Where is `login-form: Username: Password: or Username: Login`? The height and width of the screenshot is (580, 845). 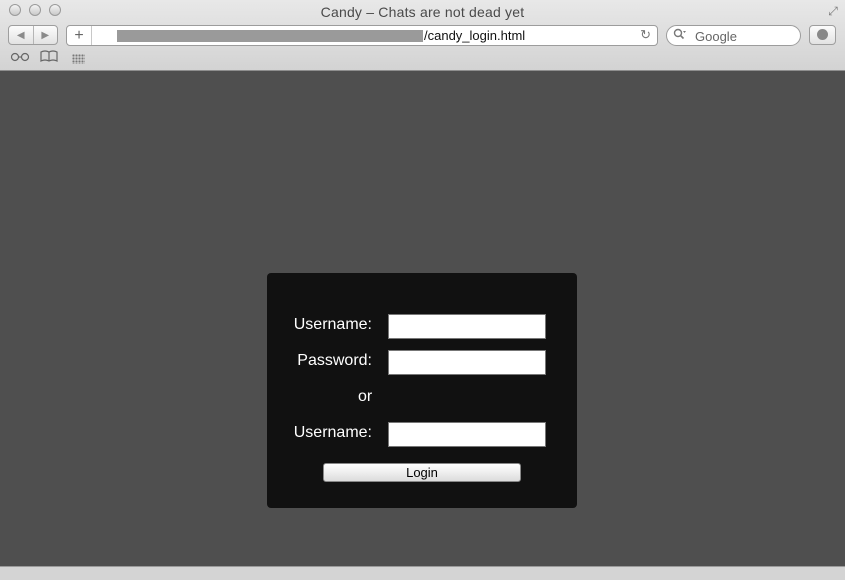
login-form: Username: Password: or Username: Login is located at coordinates (422, 390).